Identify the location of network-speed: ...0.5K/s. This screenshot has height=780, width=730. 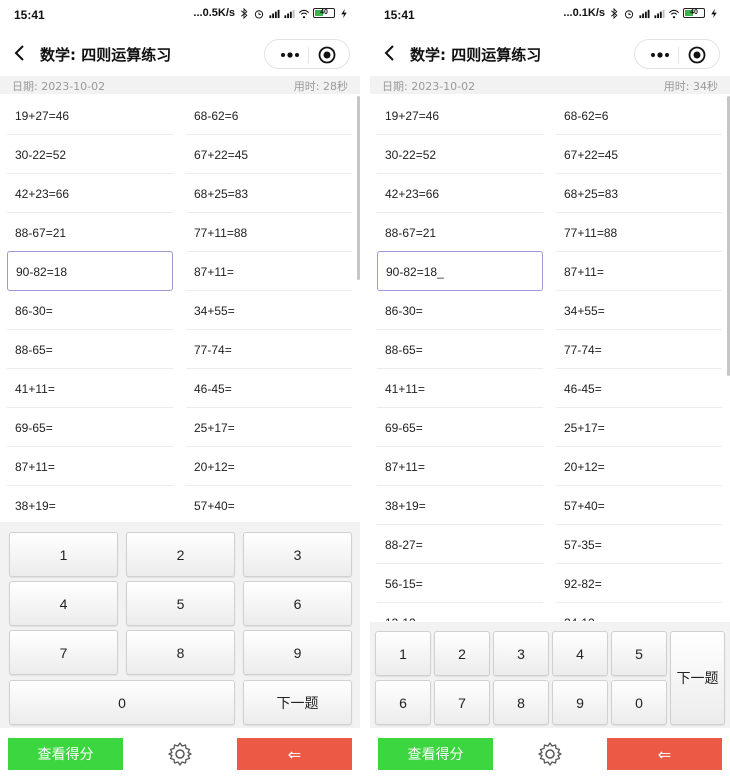
(214, 13).